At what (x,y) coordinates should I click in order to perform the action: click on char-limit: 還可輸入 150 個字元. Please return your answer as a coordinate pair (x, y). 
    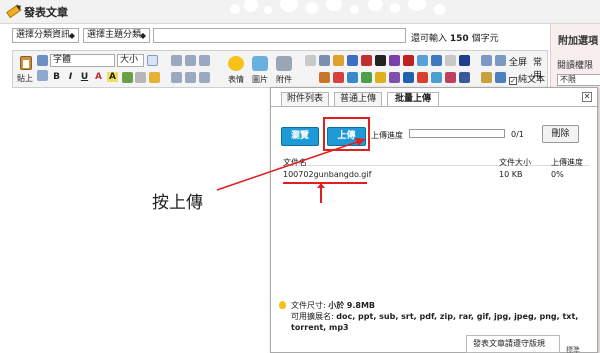
    Looking at the image, I should click on (455, 37).